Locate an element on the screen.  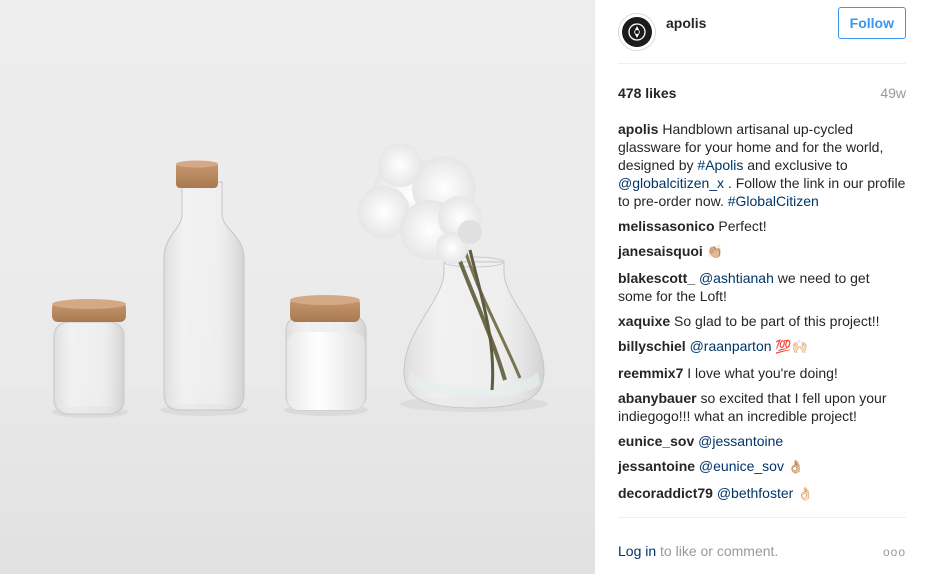
comment-item: jessantoine @eunice_sov 👌🏼 is located at coordinates (762, 467).